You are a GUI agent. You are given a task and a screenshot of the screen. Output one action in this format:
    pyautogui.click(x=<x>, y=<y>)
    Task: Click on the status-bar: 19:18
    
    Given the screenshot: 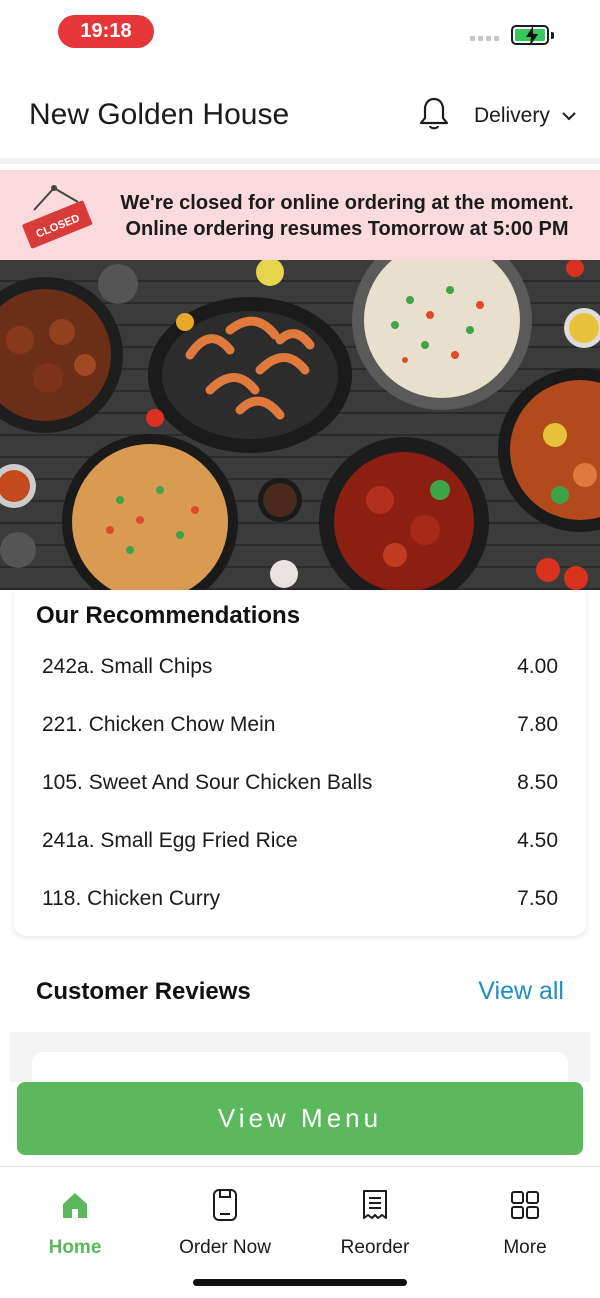 What is the action you would take?
    pyautogui.click(x=300, y=32)
    